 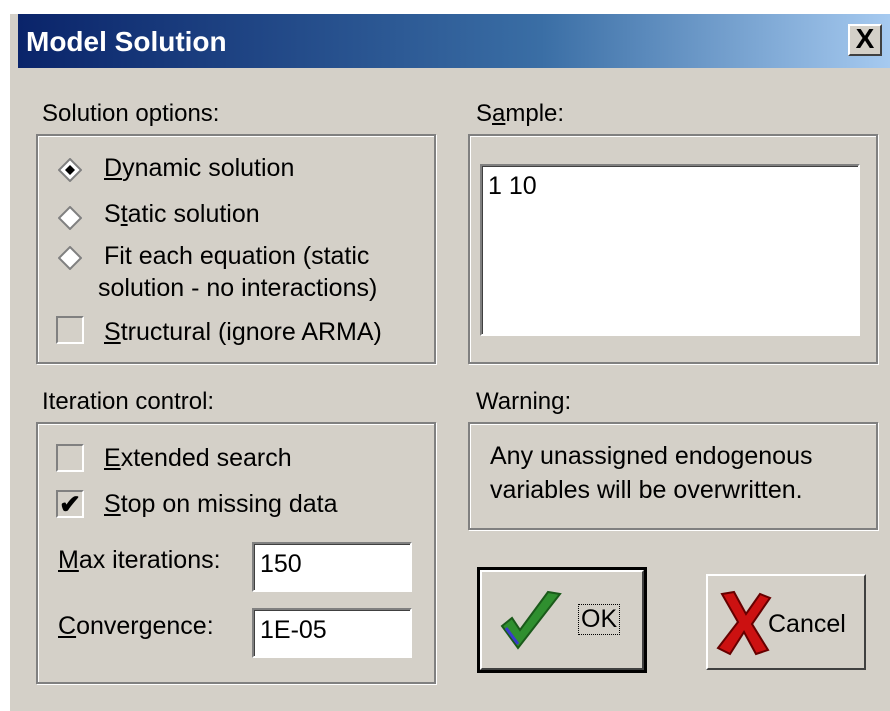 What do you see at coordinates (332, 633) in the screenshot?
I see `convergence-field: 1E-05` at bounding box center [332, 633].